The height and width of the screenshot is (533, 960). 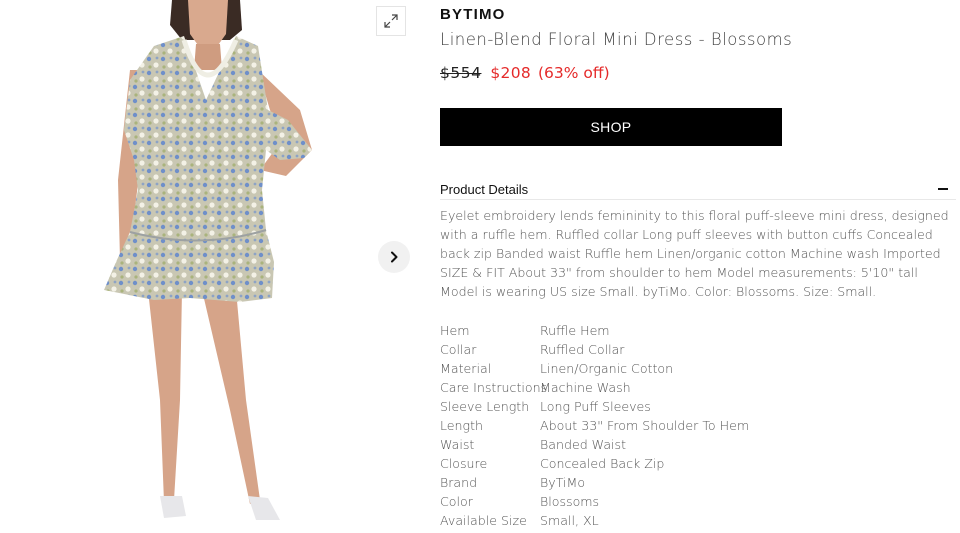 I want to click on divider, so click(x=698, y=199).